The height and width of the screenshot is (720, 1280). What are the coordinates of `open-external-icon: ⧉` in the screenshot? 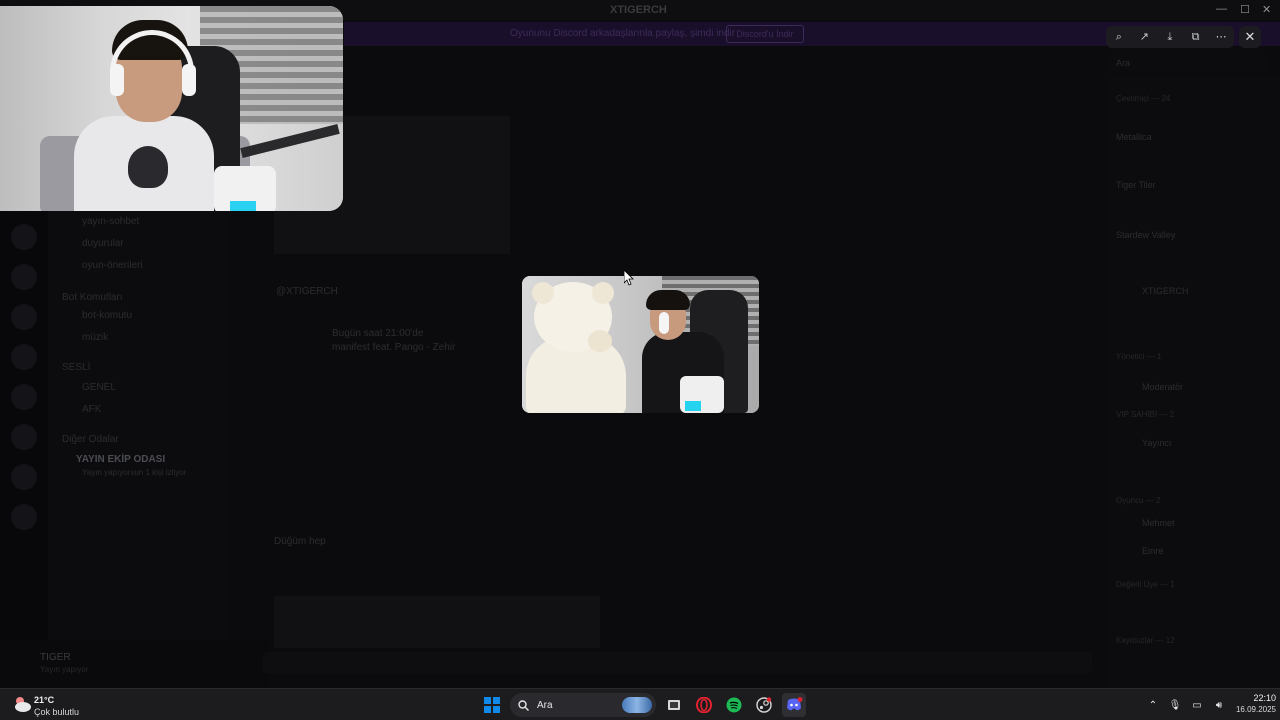 It's located at (1196, 37).